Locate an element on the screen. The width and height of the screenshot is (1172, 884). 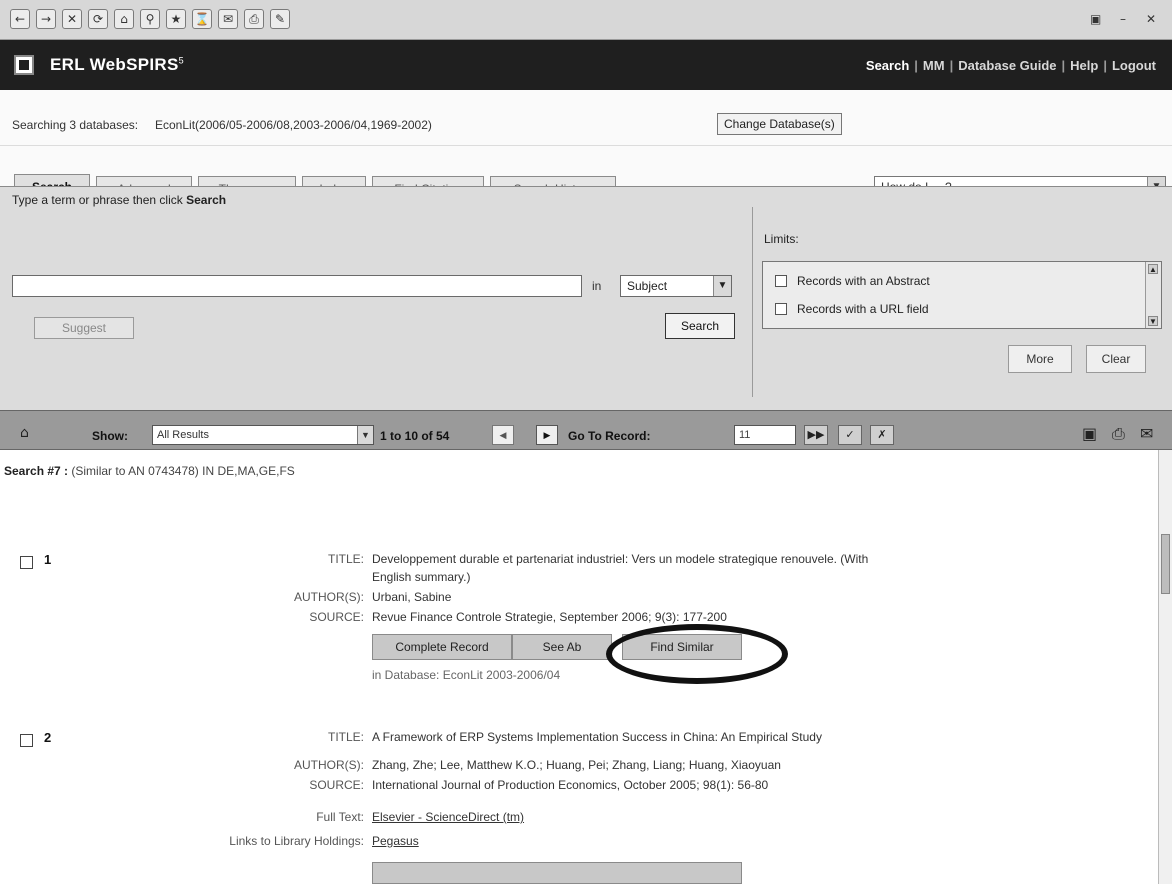
next-page-button: ▶ is located at coordinates (547, 435).